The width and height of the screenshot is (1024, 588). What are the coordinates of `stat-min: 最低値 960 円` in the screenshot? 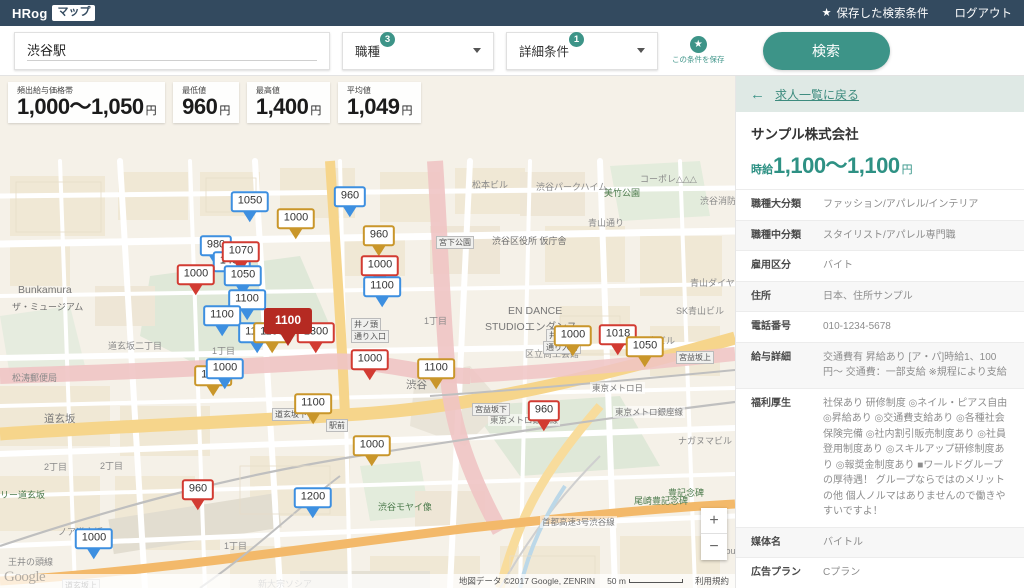 It's located at (206, 103).